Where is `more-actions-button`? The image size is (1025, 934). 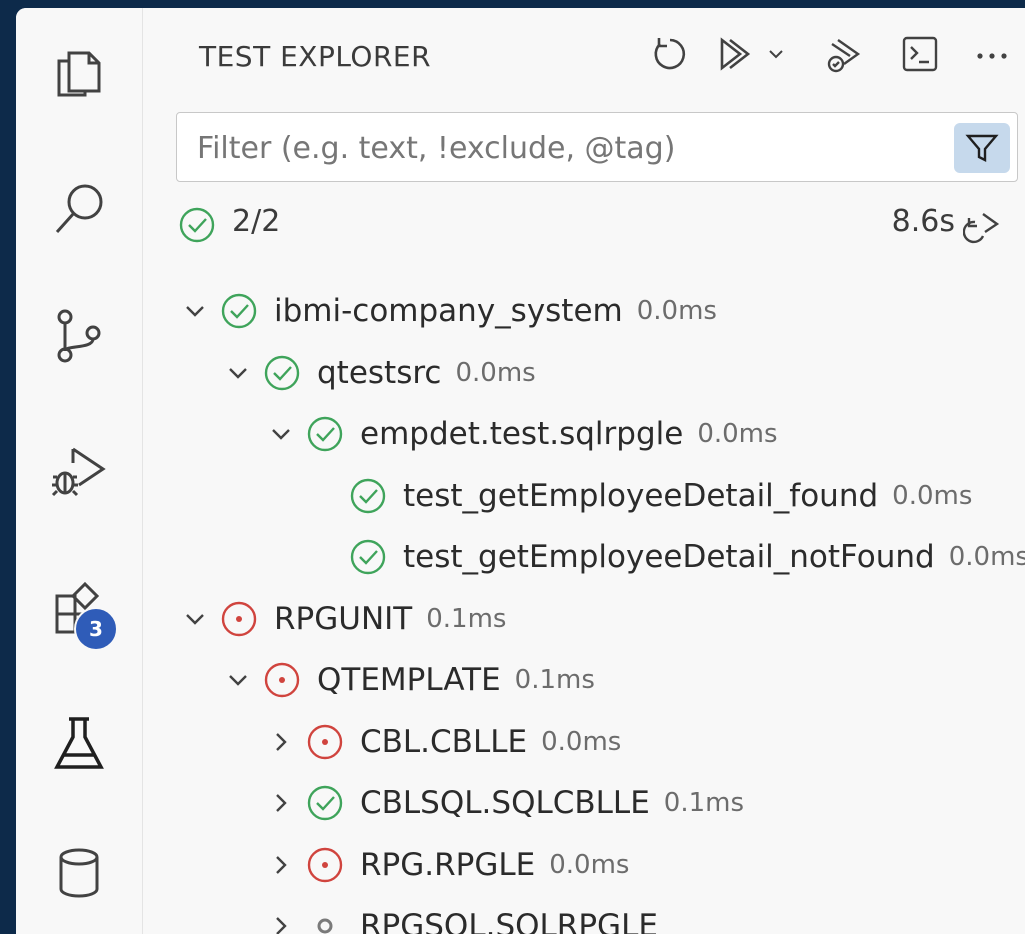 more-actions-button is located at coordinates (992, 54).